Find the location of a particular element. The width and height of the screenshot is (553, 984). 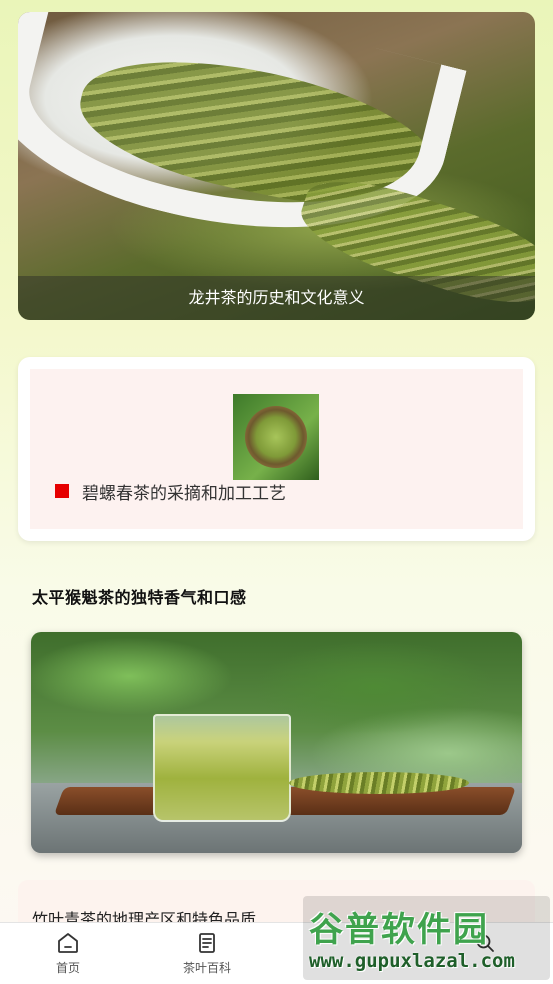

tea-basket-image-part is located at coordinates (276, 437).